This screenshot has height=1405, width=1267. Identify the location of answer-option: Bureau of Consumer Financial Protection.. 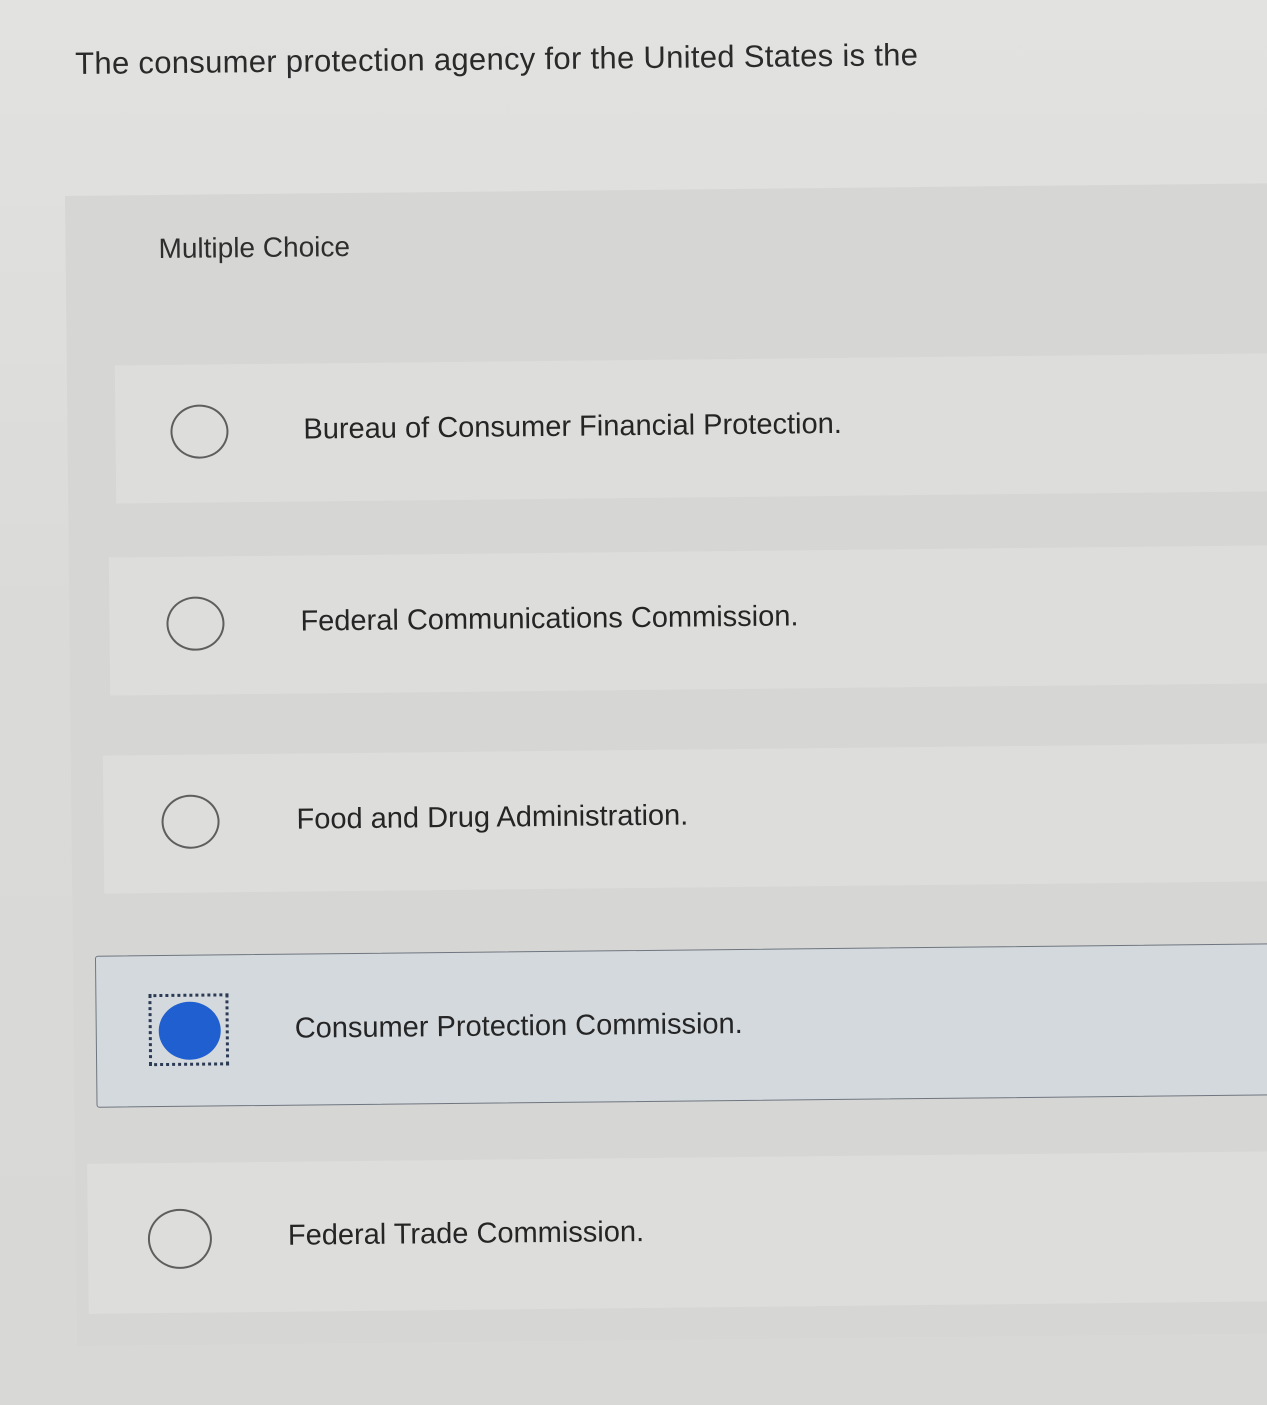
(690, 428).